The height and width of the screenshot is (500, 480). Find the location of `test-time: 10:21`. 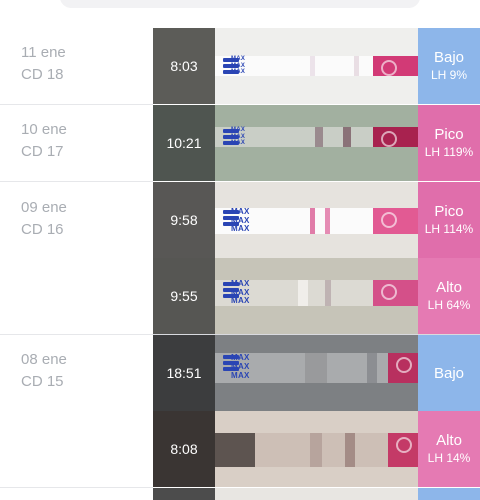

test-time: 10:21 is located at coordinates (184, 143).